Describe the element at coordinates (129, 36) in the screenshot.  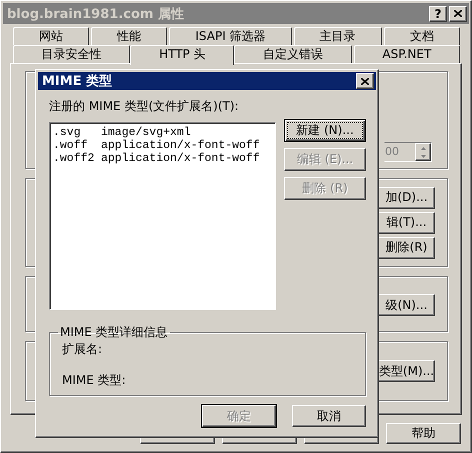
I see `tab: 性能` at that location.